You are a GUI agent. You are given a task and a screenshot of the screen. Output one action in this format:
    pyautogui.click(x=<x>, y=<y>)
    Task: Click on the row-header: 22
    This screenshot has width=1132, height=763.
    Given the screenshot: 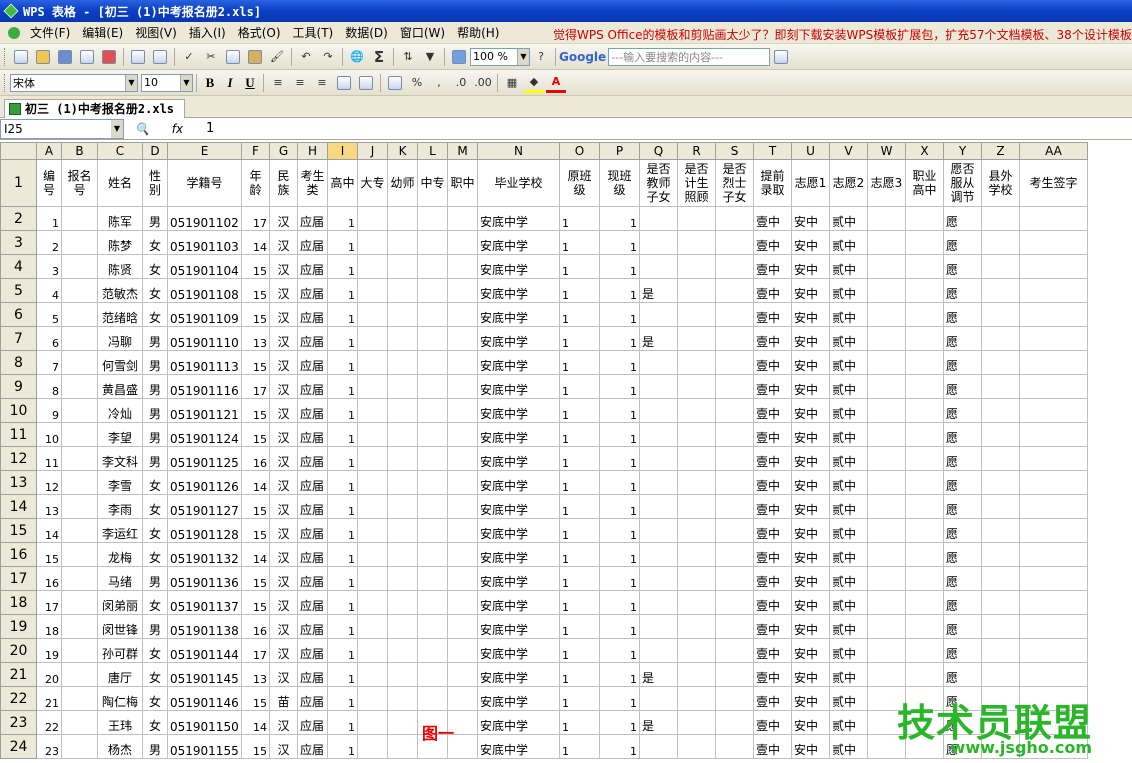 What is the action you would take?
    pyautogui.click(x=18, y=698)
    